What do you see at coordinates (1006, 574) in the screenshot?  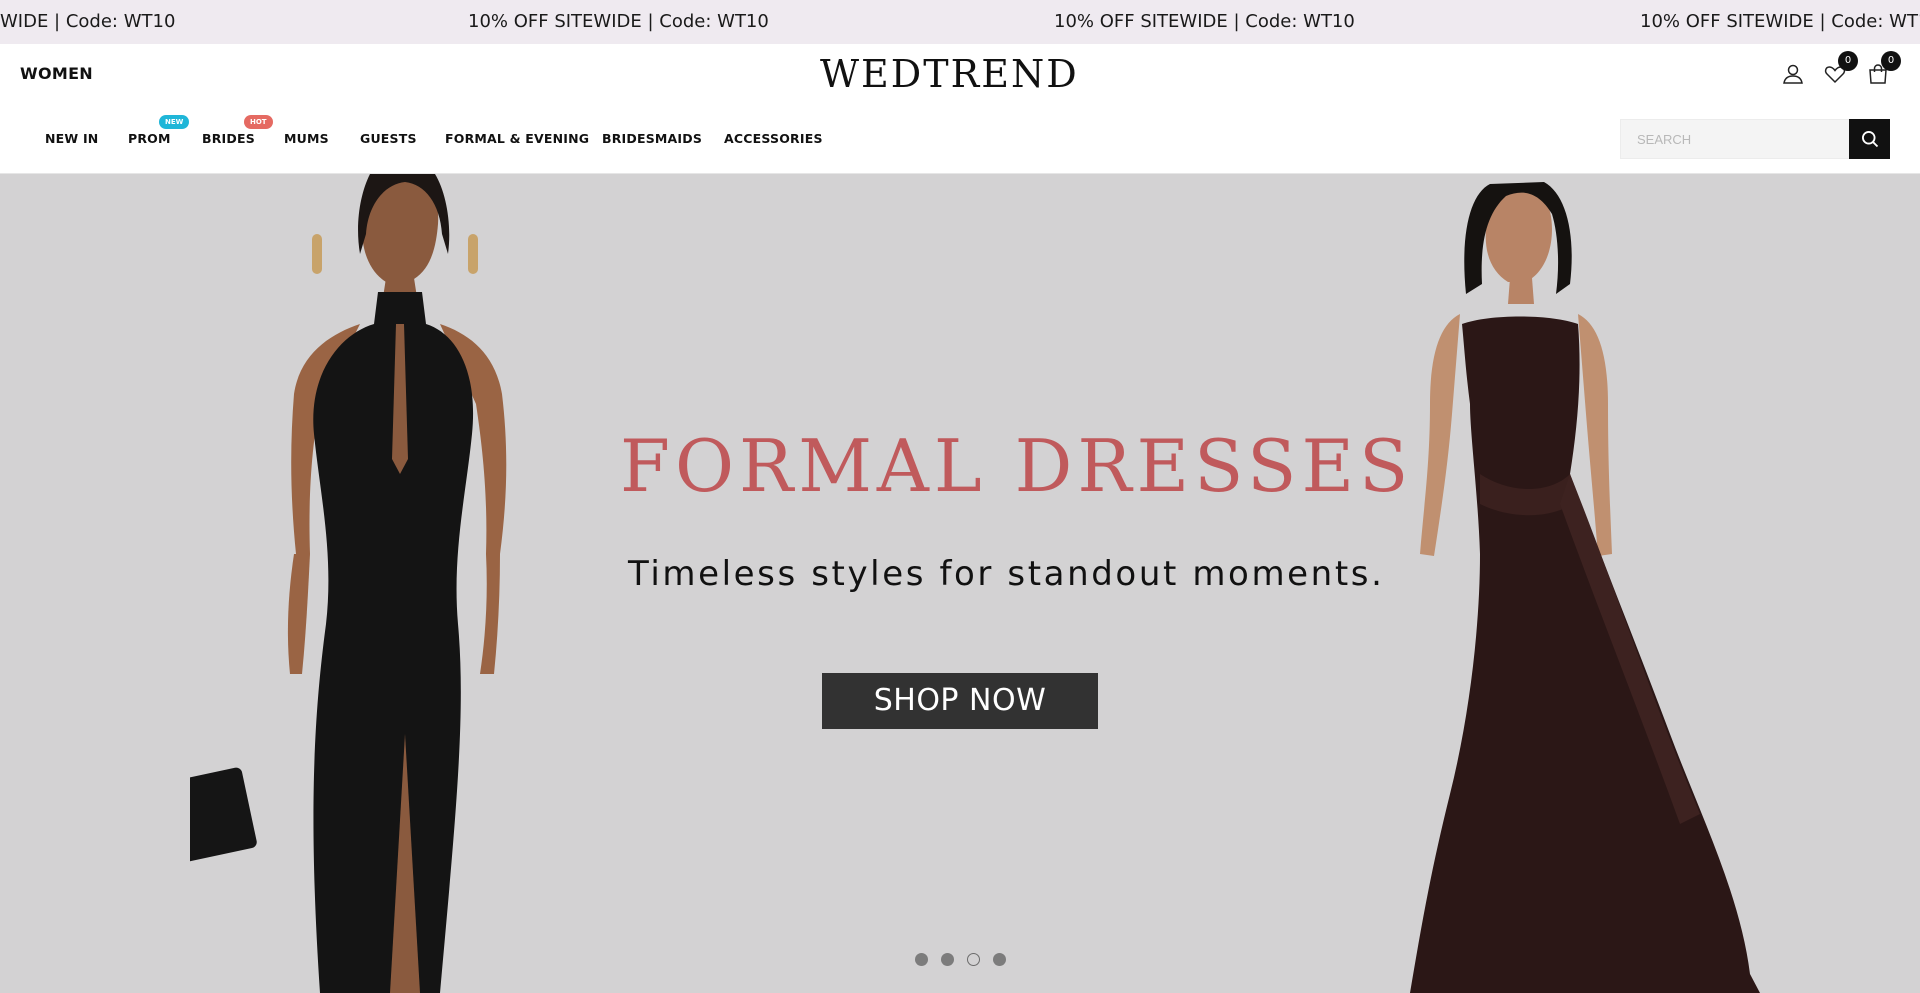 I see `hero-subtitle: Timeless styles for standout moments.` at bounding box center [1006, 574].